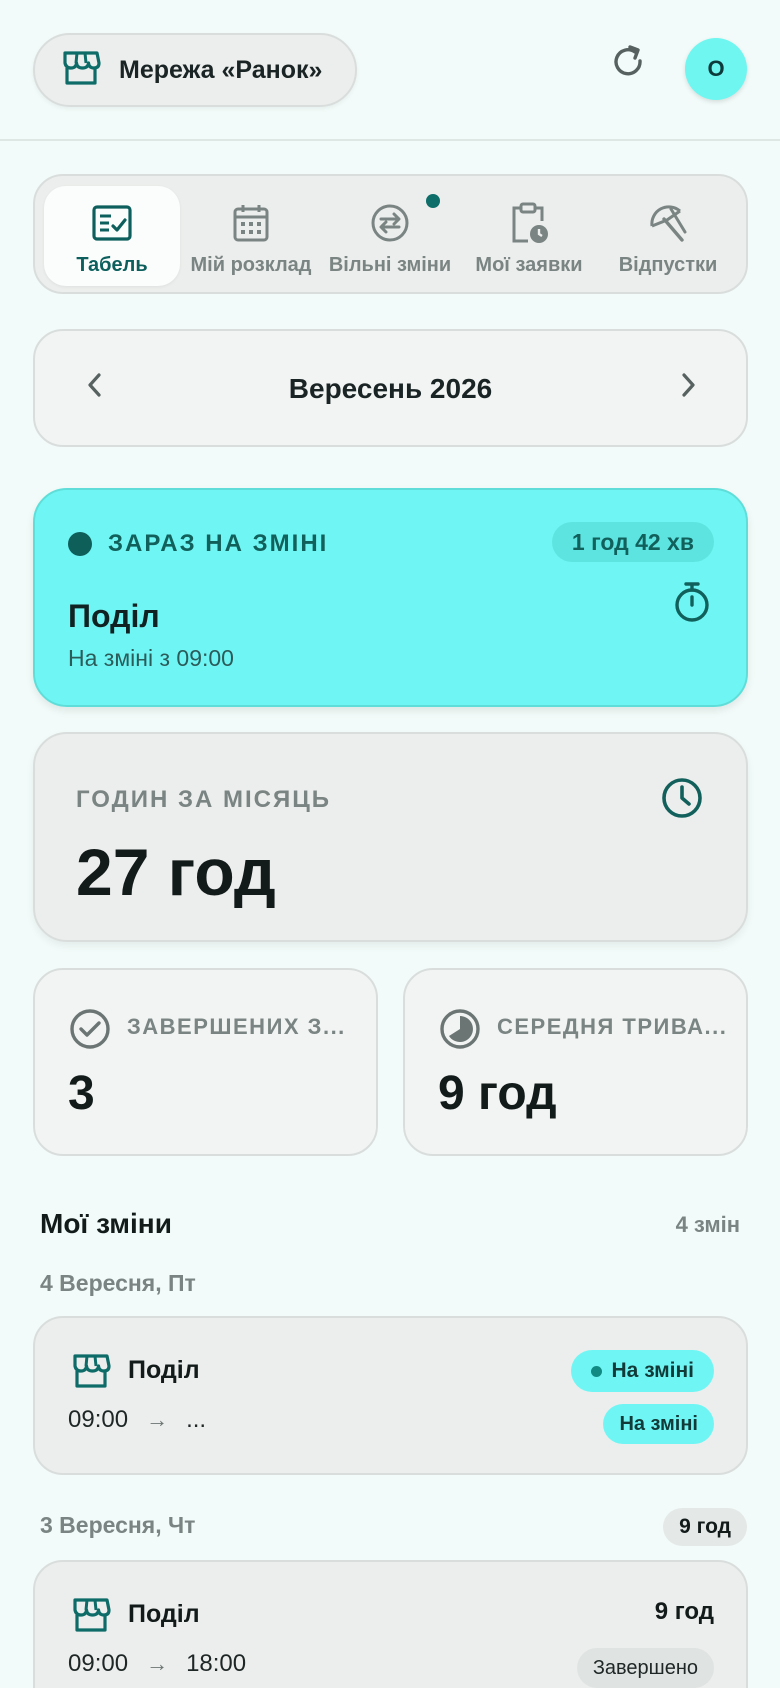 The height and width of the screenshot is (1688, 780). What do you see at coordinates (668, 265) in the screenshot?
I see `tab-label: Відпустки` at bounding box center [668, 265].